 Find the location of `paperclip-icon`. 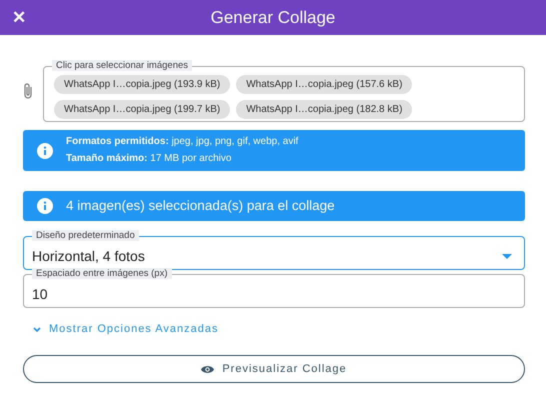

paperclip-icon is located at coordinates (28, 91).